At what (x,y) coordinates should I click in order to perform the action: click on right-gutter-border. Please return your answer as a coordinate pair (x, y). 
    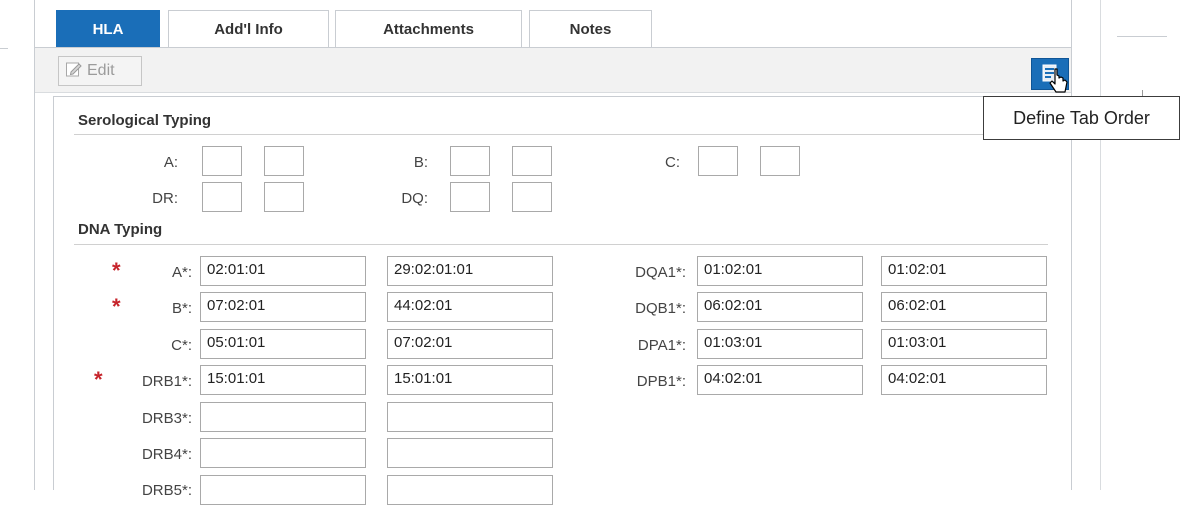
    Looking at the image, I should click on (1100, 245).